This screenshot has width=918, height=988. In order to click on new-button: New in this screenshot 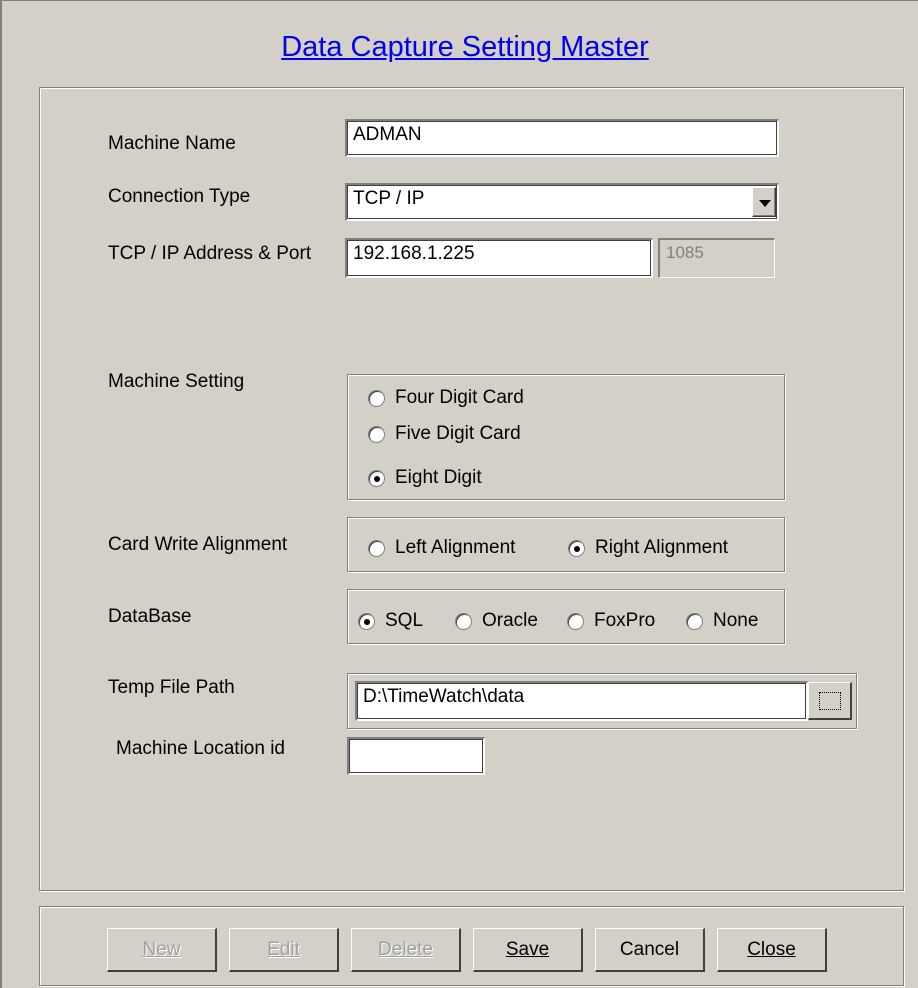, I will do `click(162, 950)`.